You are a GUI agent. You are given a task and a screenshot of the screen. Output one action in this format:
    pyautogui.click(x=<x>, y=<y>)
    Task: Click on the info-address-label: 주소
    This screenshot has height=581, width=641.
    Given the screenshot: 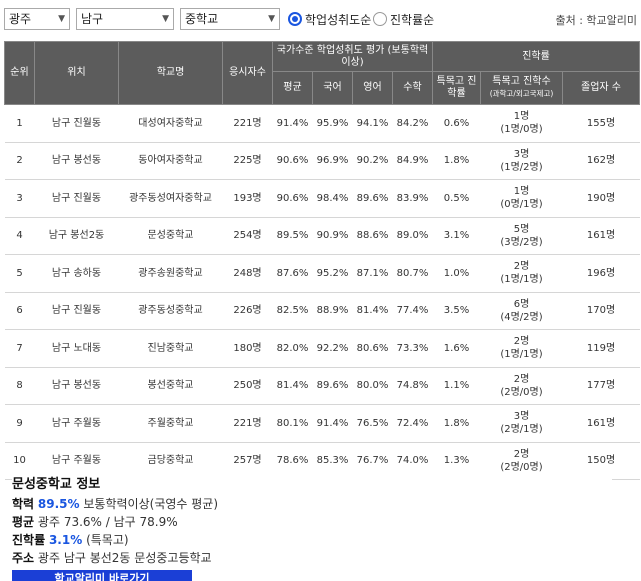 What is the action you would take?
    pyautogui.click(x=23, y=558)
    